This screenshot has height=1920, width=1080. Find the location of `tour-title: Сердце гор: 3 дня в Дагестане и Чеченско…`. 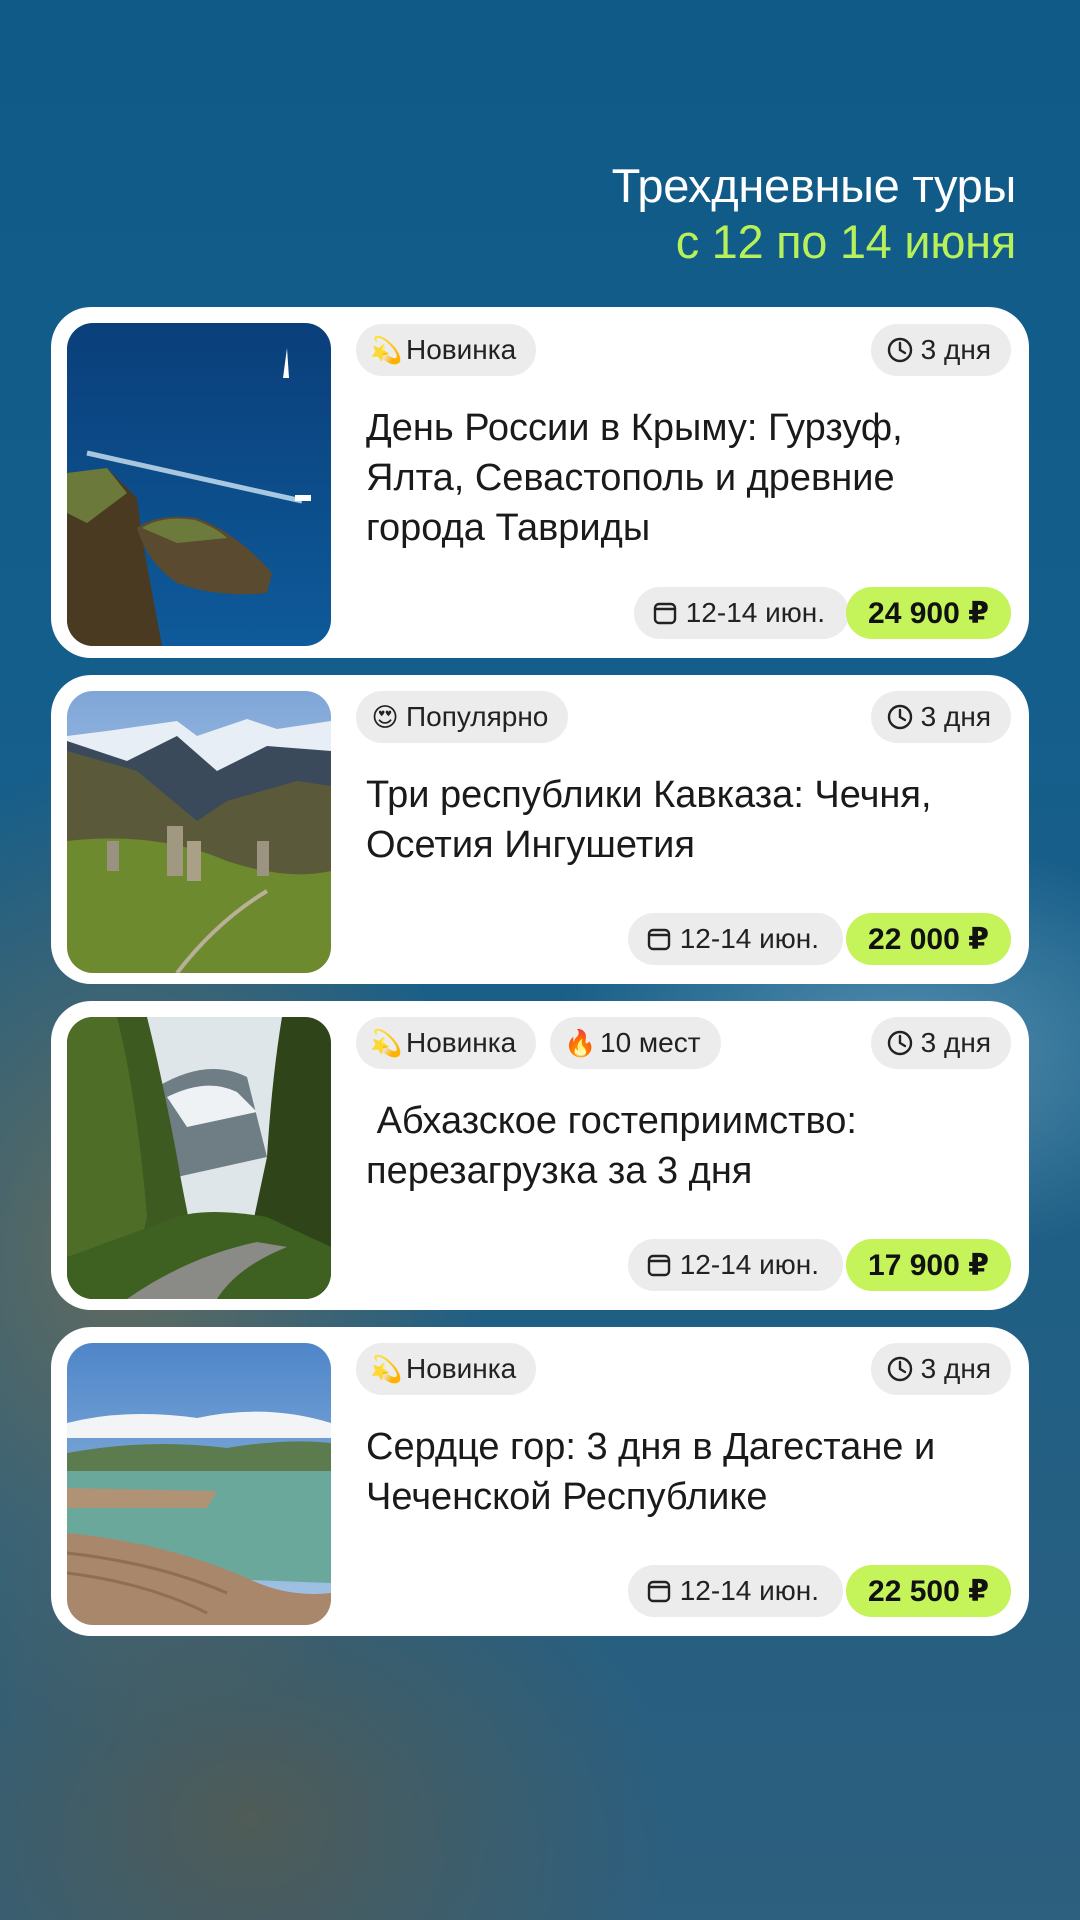

tour-title: Сердце гор: 3 дня в Дагестане и Чеченско… is located at coordinates (666, 1472).